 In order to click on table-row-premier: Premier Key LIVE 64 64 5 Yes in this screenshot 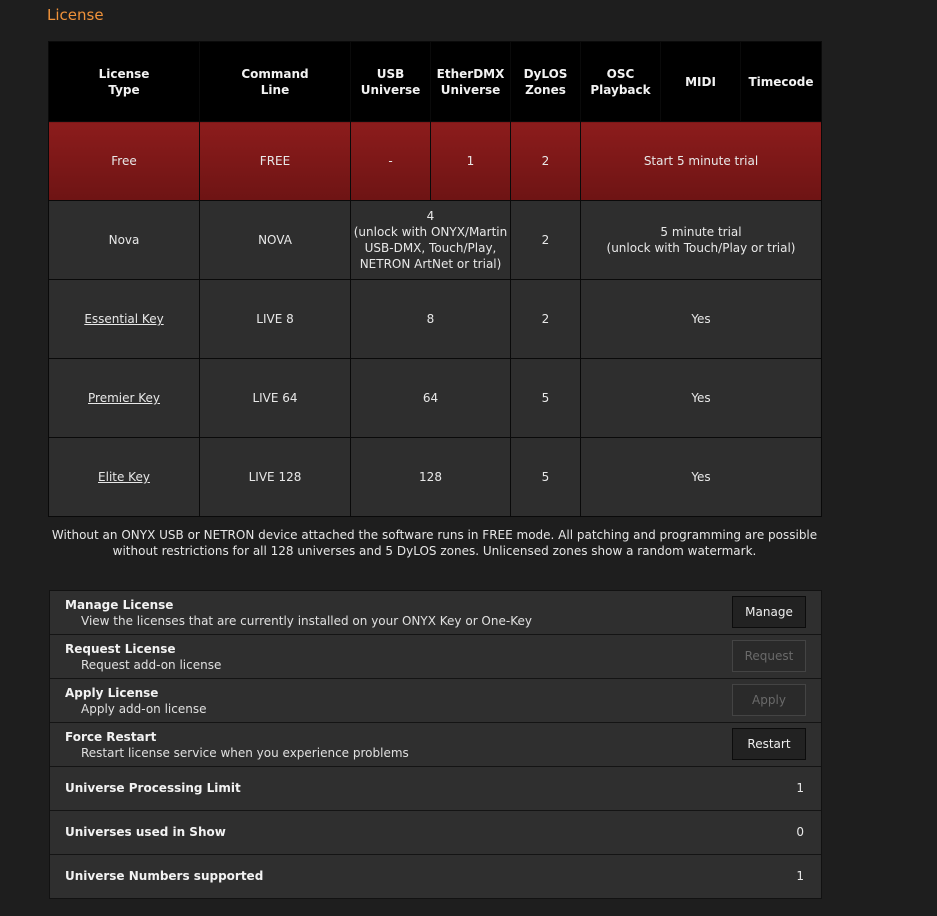, I will do `click(435, 398)`.